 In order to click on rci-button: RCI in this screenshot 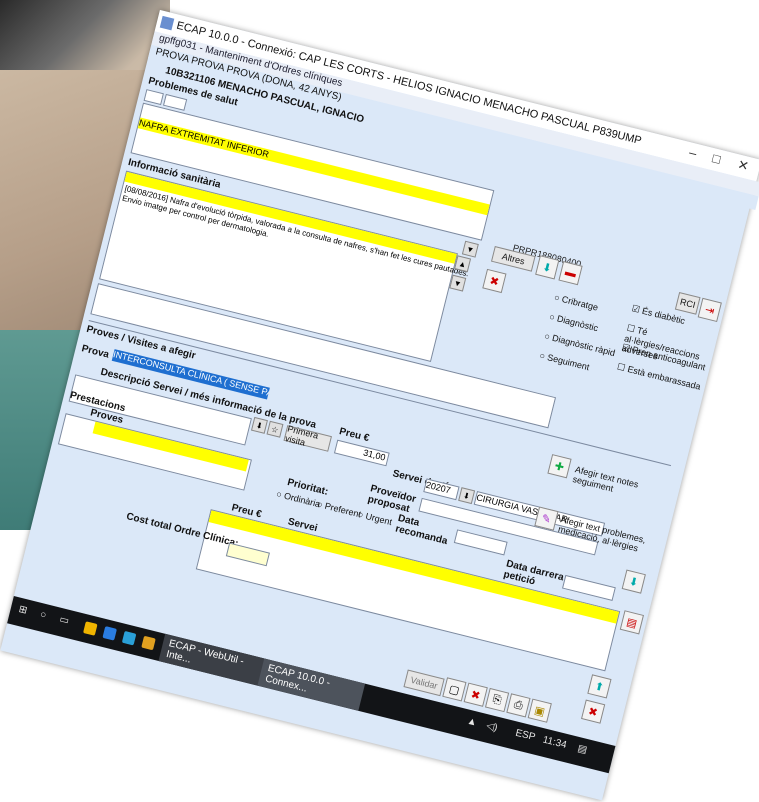, I will do `click(687, 303)`.